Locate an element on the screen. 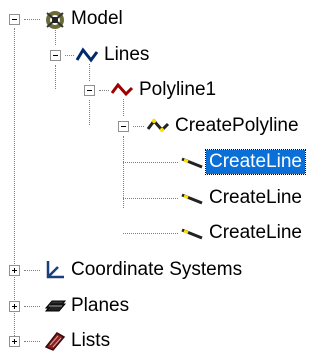  model-icon is located at coordinates (55, 20).